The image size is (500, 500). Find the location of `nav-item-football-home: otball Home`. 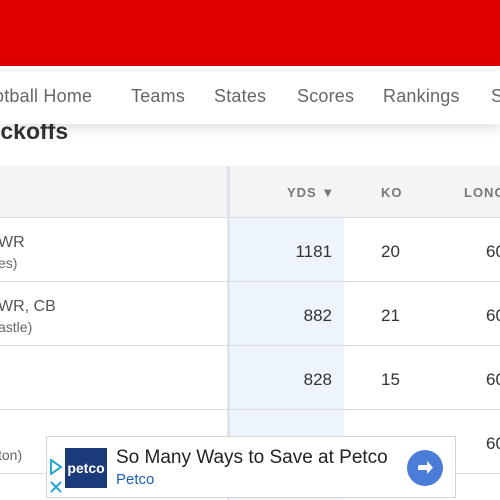

nav-item-football-home: otball Home is located at coordinates (46, 96).